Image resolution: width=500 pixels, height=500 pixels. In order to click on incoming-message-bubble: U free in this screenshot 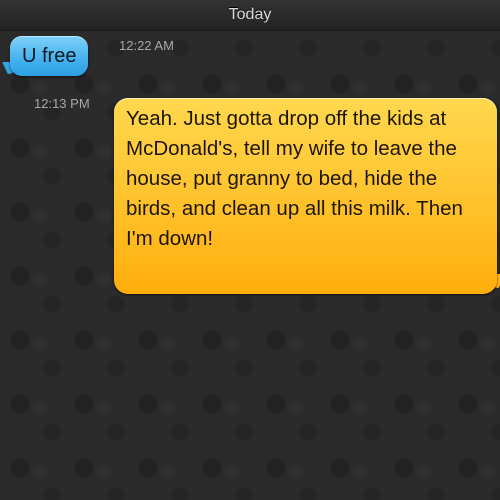, I will do `click(49, 56)`.